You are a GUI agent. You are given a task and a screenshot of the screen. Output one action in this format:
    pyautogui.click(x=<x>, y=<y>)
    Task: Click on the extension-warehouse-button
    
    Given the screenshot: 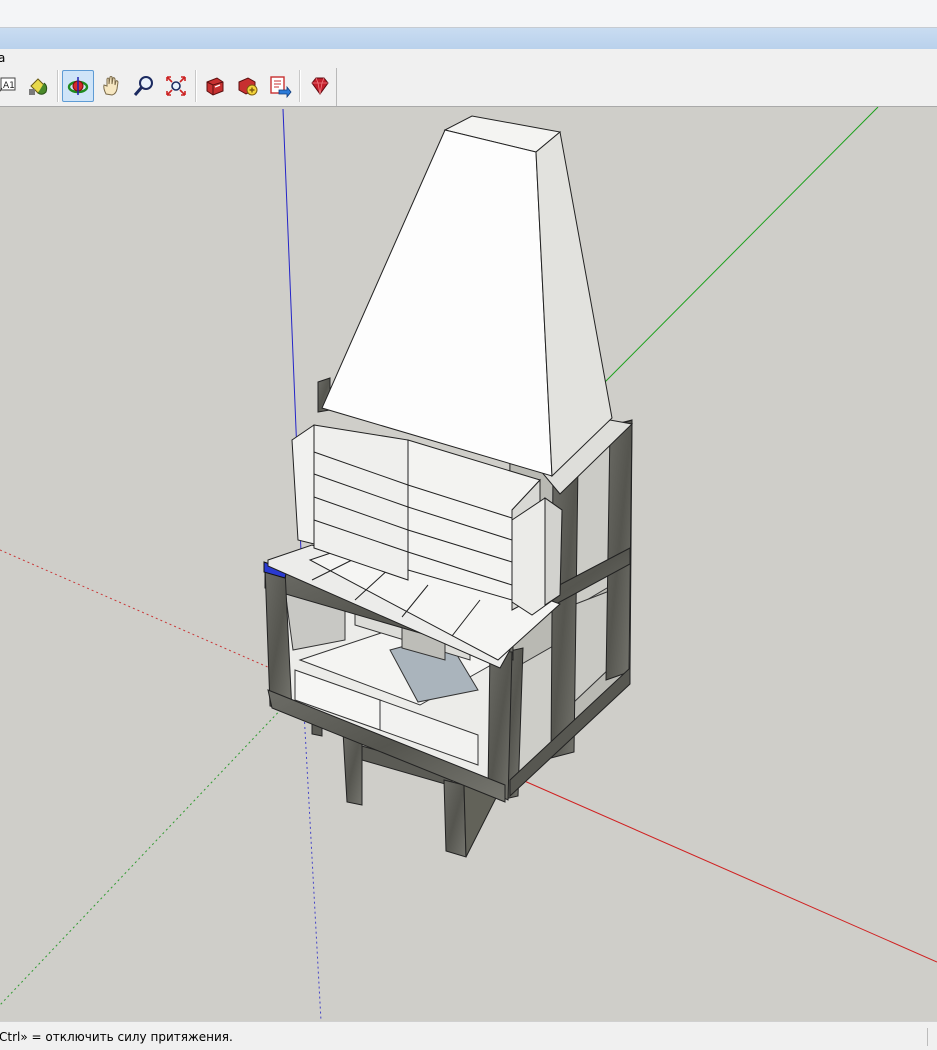 What is the action you would take?
    pyautogui.click(x=320, y=86)
    